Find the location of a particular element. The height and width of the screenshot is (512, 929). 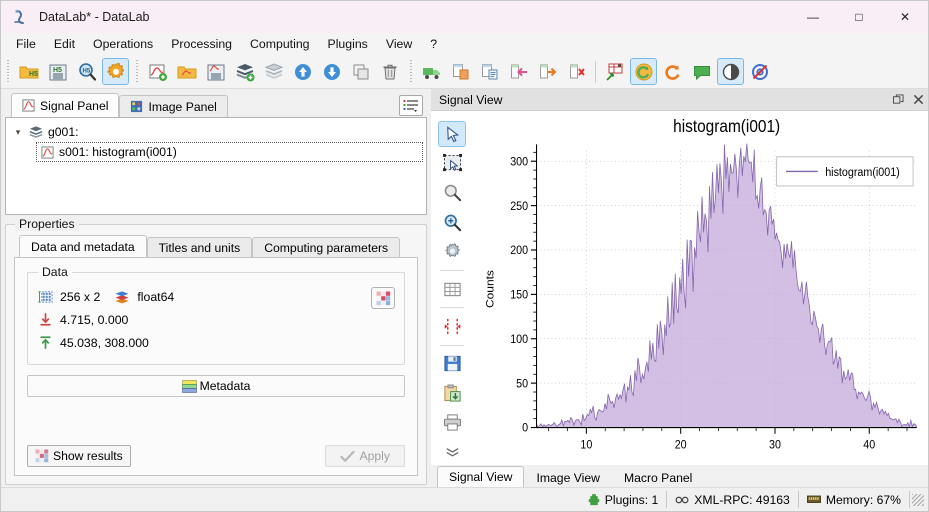

open-signal-button is located at coordinates (186, 71).